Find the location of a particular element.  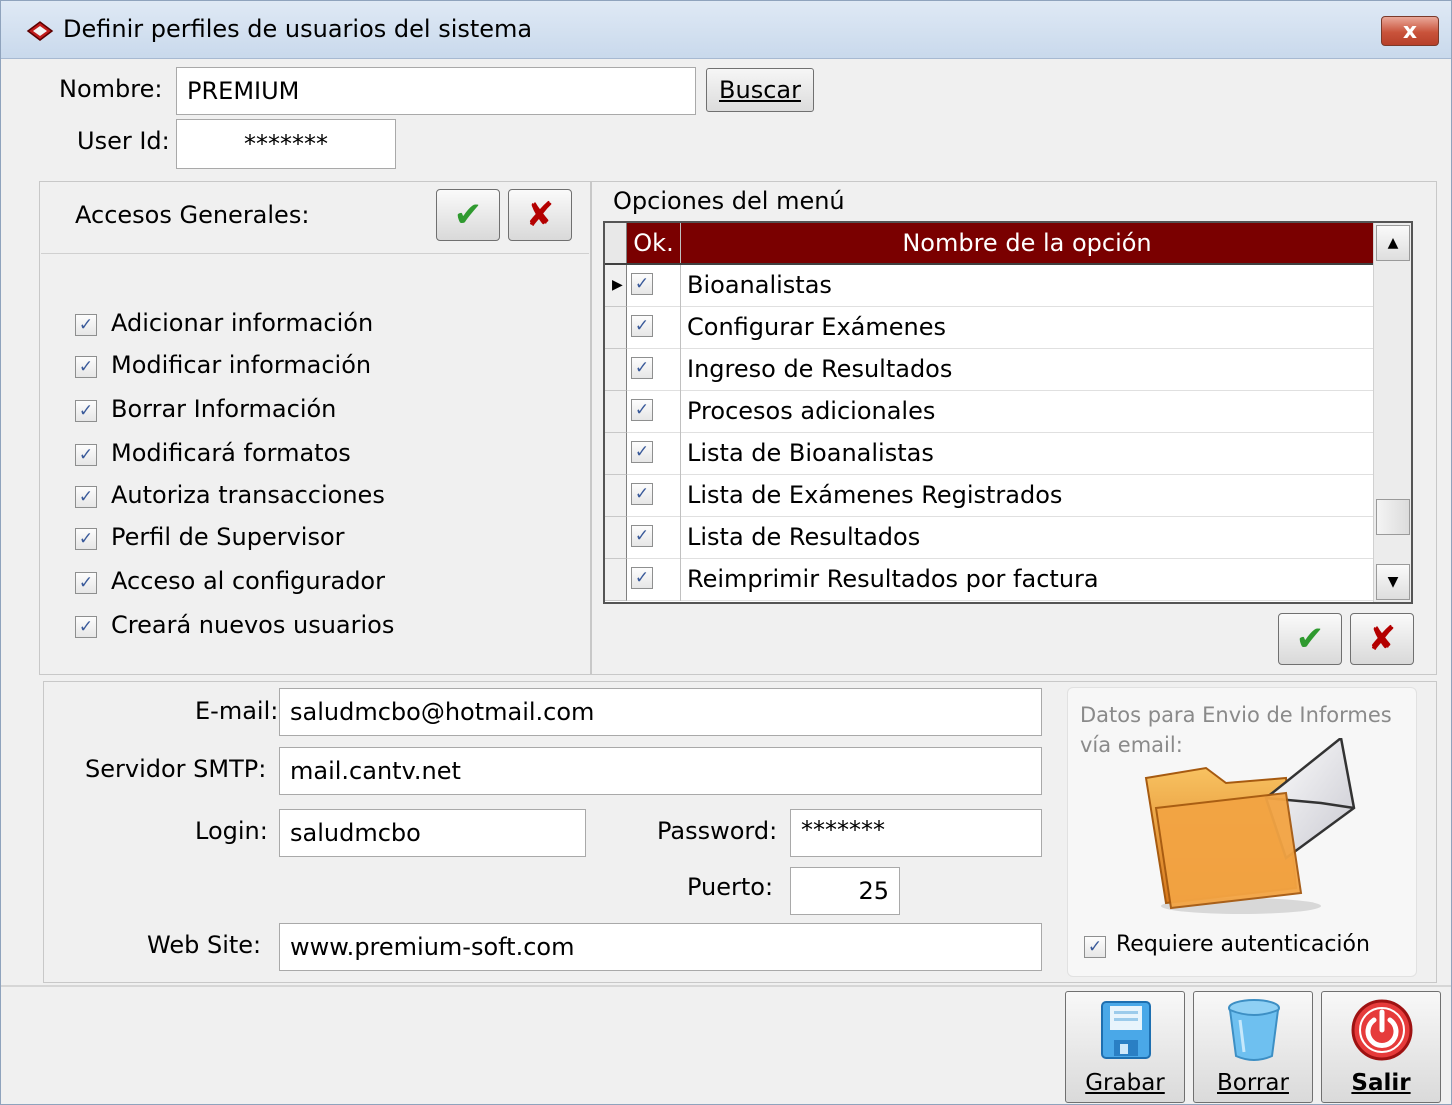

grid-row: ✓ Lista de Exámenes Registrados is located at coordinates (989, 496).